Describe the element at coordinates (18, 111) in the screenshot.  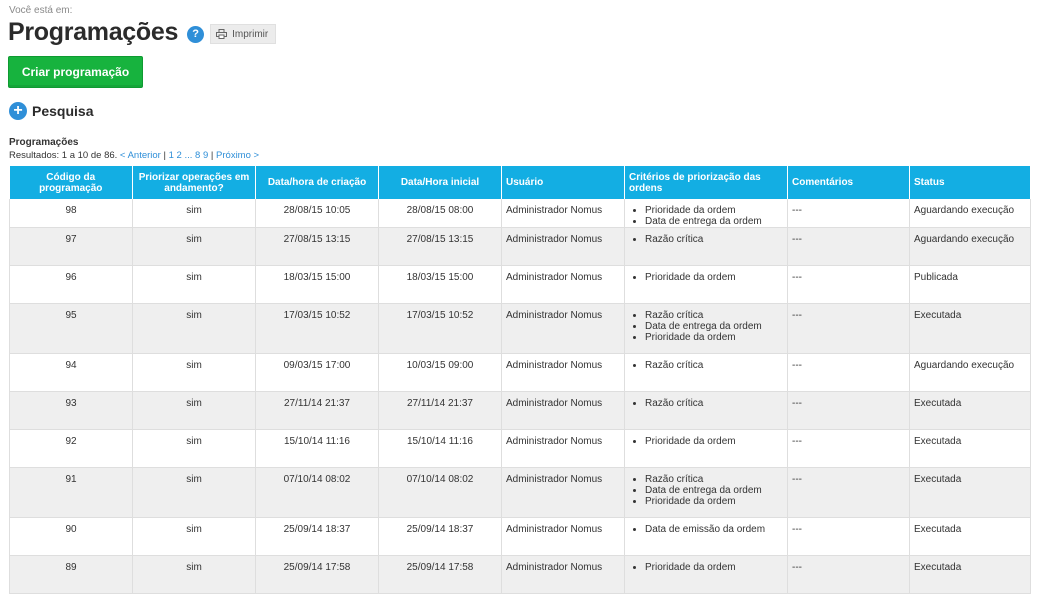
I see `plus-circle-icon: +` at that location.